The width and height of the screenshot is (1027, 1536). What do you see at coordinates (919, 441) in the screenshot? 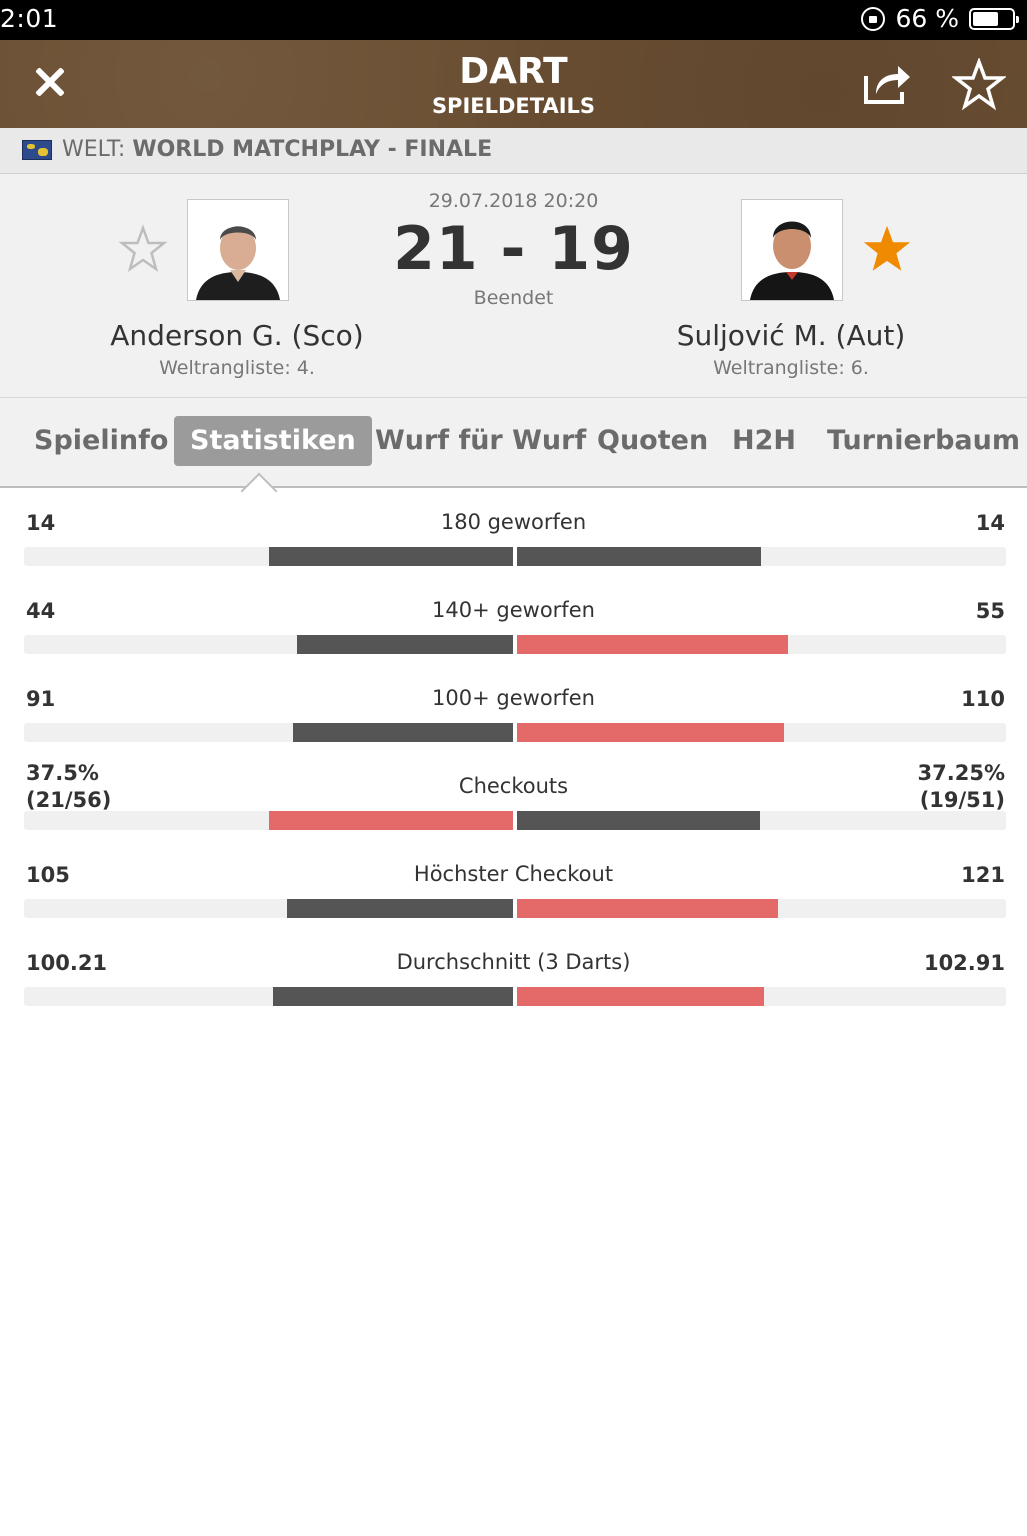
I see `tab-turnierbaum: Turnierbaum` at bounding box center [919, 441].